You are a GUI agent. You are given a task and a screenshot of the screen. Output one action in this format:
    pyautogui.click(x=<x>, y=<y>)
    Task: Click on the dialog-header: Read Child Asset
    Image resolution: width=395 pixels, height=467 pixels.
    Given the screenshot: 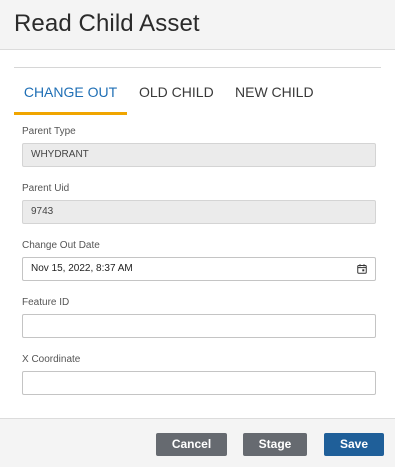 What is the action you would take?
    pyautogui.click(x=197, y=25)
    